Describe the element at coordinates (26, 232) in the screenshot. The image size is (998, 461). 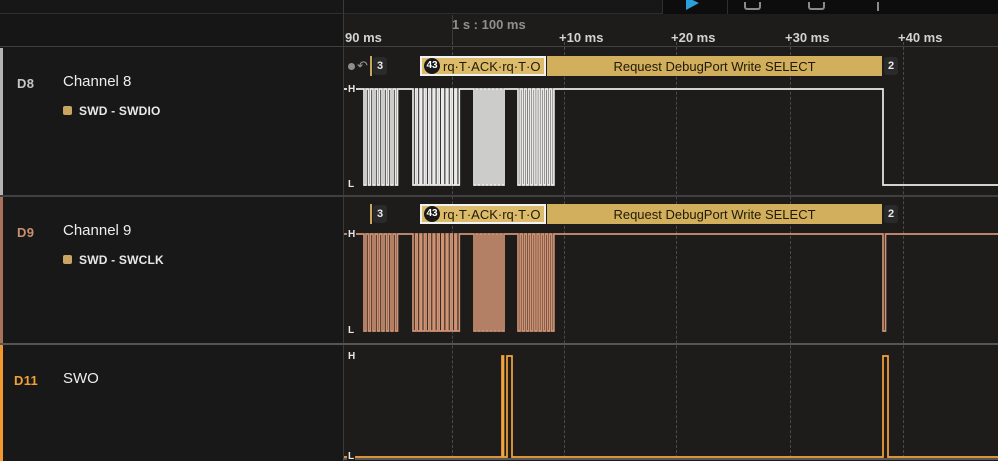
I see `channel-id-label: D9` at that location.